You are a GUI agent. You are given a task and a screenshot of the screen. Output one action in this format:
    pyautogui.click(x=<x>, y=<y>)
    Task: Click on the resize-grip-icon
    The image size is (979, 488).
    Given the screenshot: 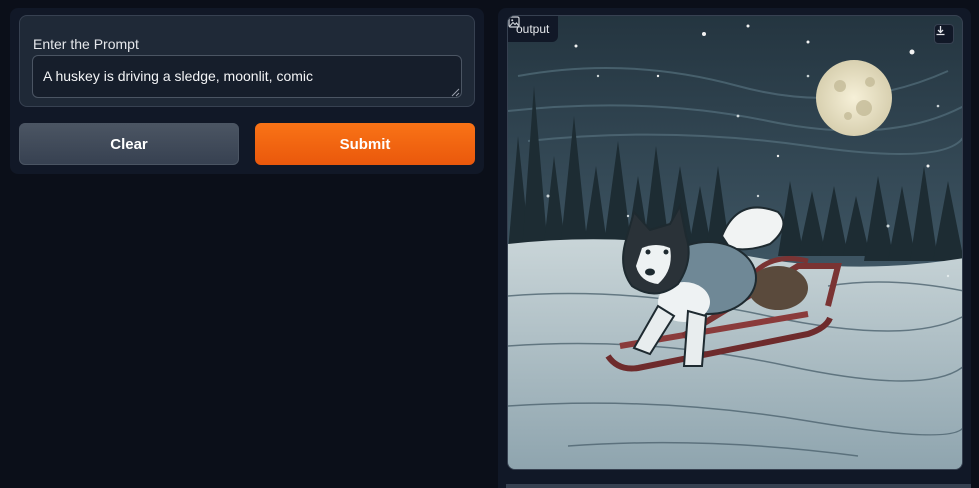 What is the action you would take?
    pyautogui.click(x=455, y=92)
    